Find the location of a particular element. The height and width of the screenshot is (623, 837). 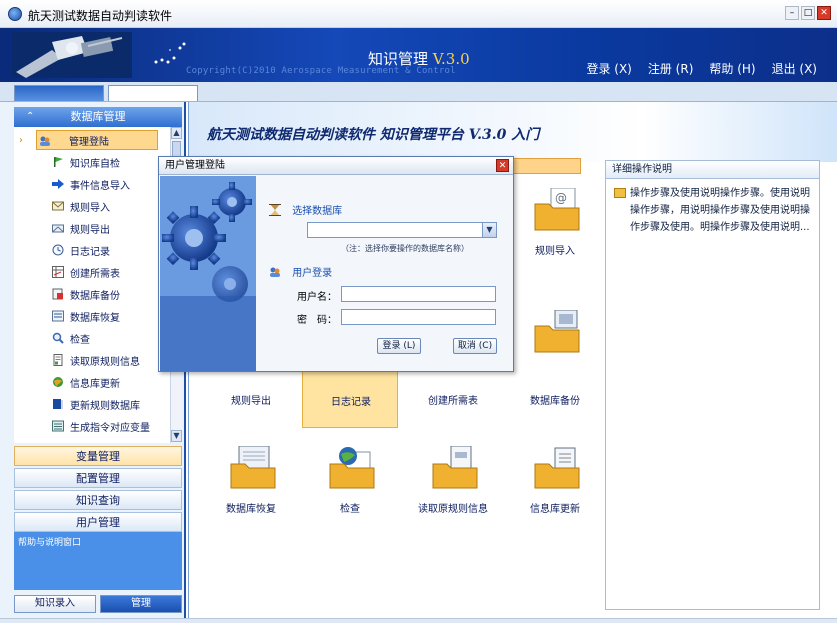

close-button: ✕ is located at coordinates (824, 13).